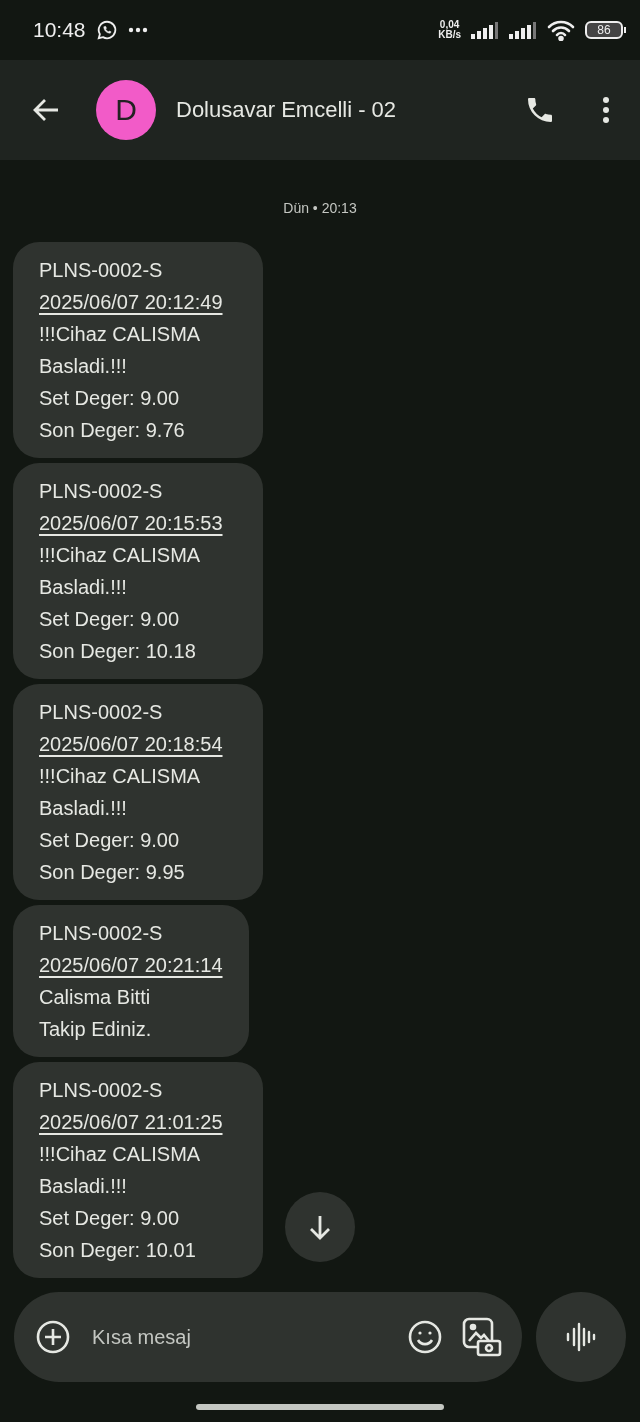 The image size is (640, 1422). Describe the element at coordinates (425, 1337) in the screenshot. I see `emoji-icon` at that location.